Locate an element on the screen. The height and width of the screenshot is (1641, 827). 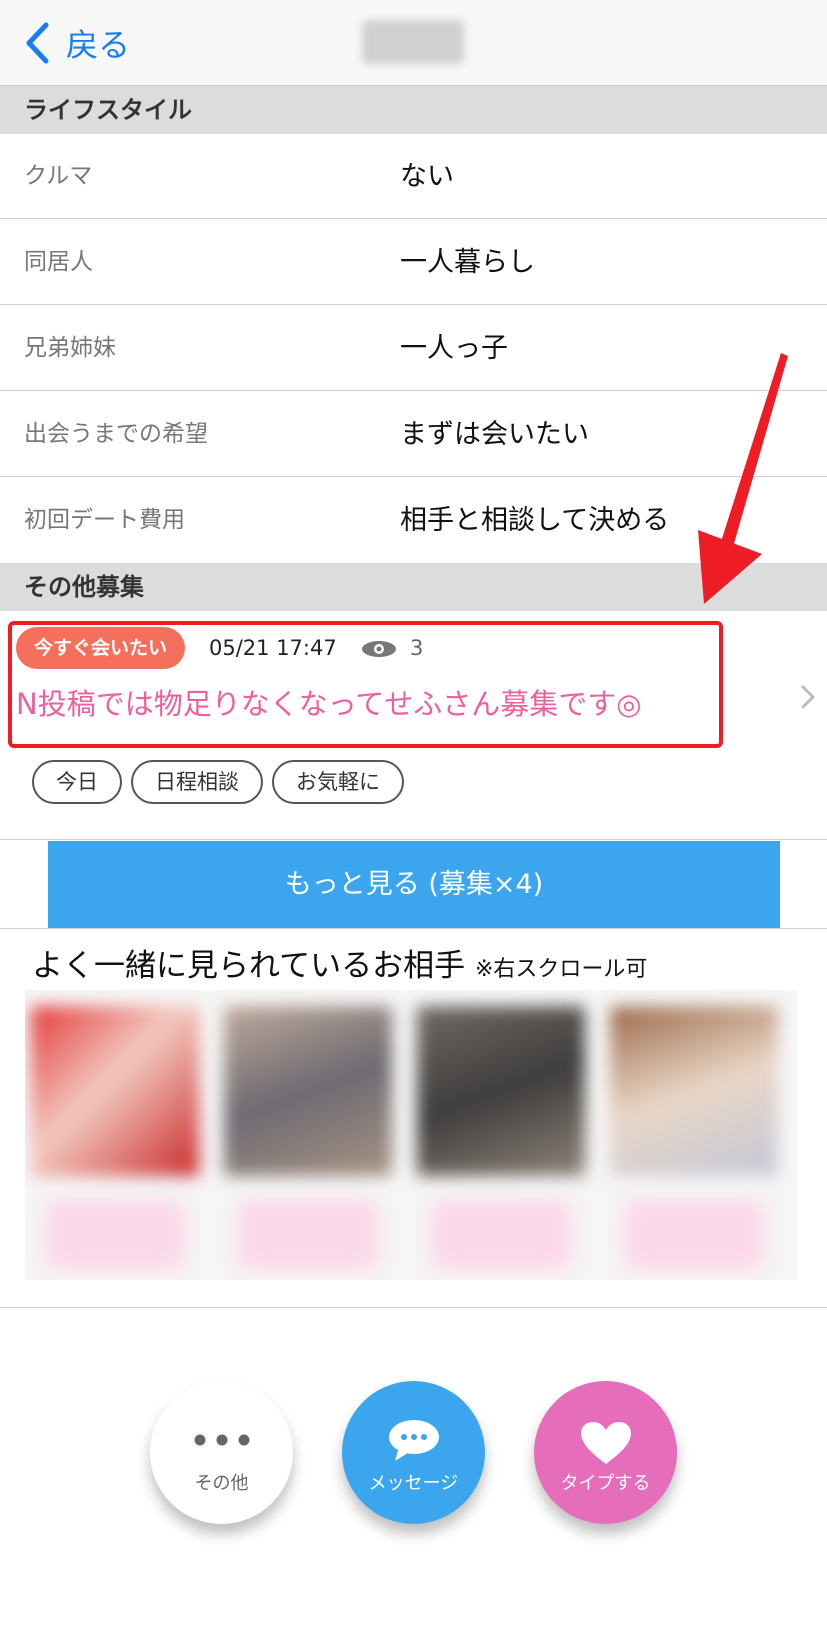
row-label: 初回デート費用 is located at coordinates (104, 520).